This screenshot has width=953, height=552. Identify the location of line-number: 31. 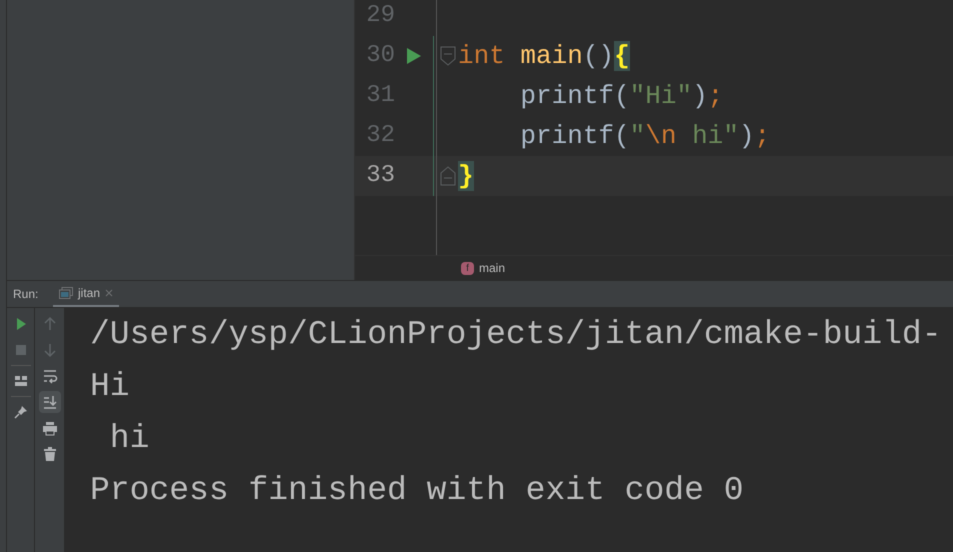
(380, 96).